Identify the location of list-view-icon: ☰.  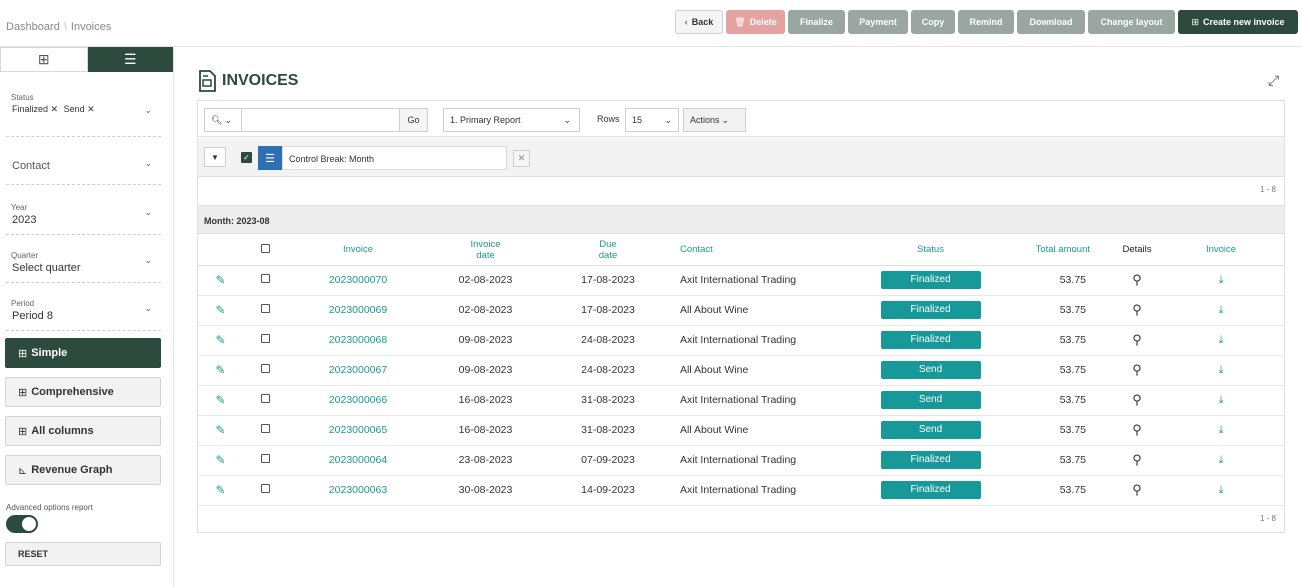
(130, 59).